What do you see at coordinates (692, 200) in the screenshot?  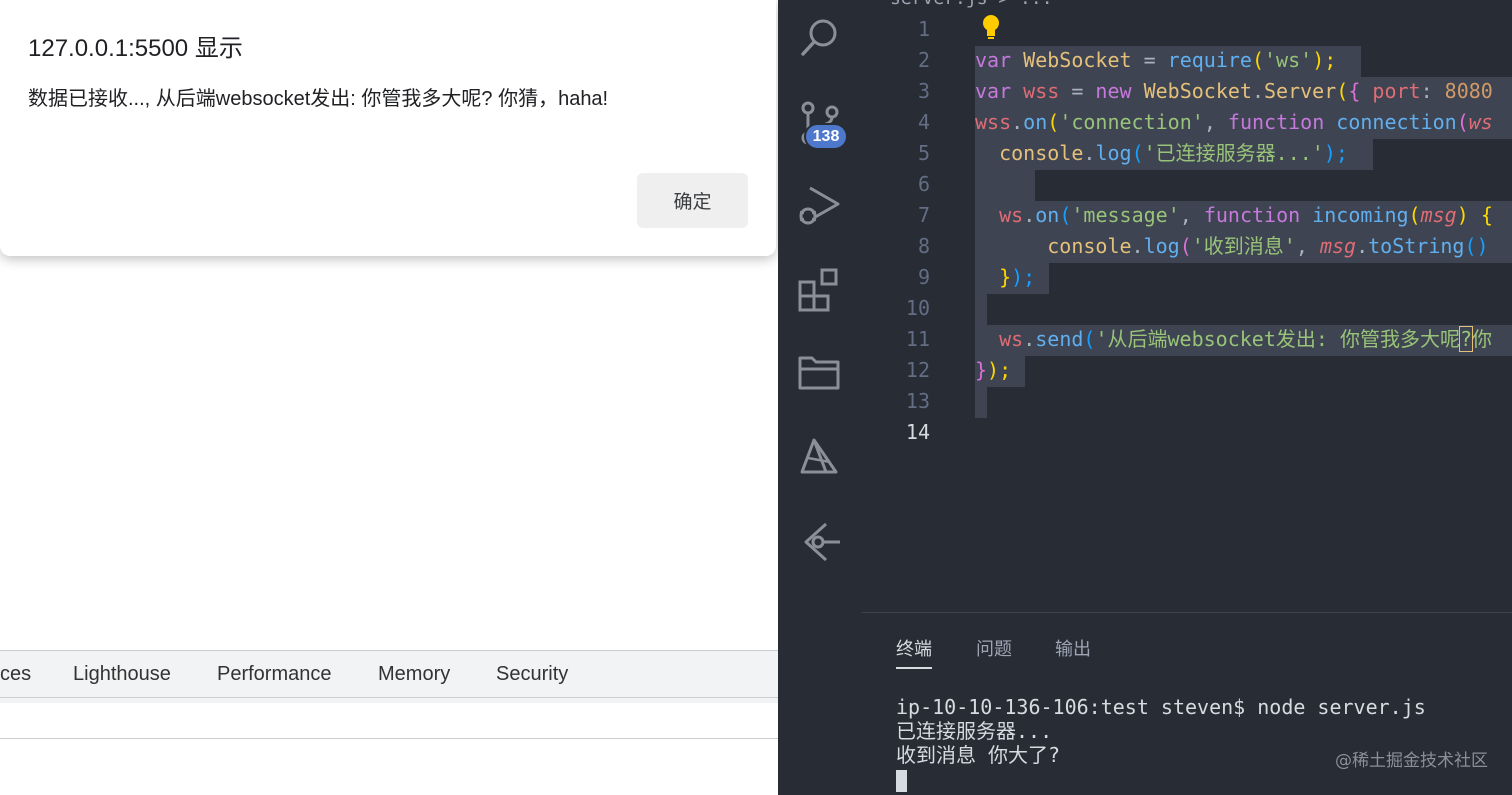 I see `alert-ok-button: 确定` at bounding box center [692, 200].